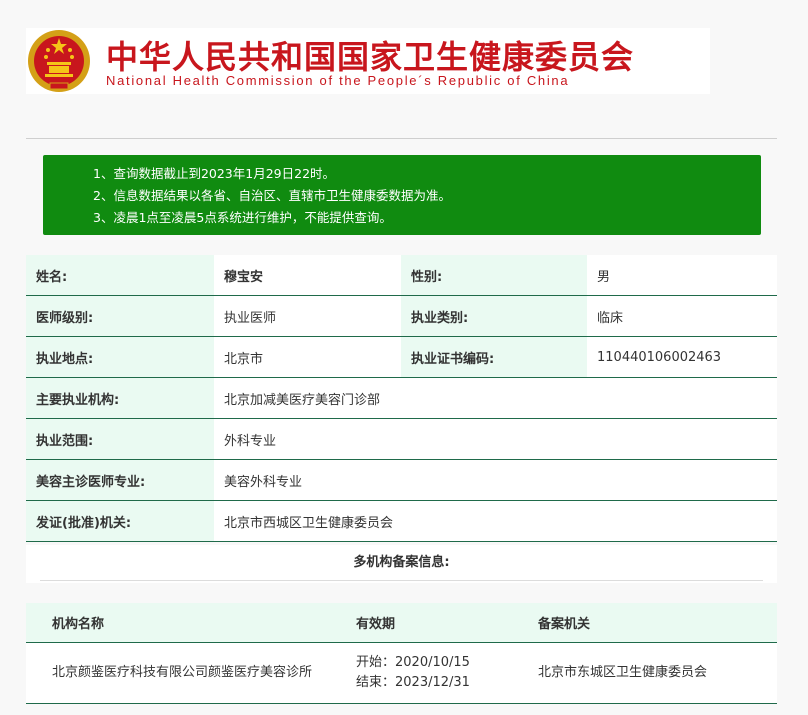  I want to click on info-row-issuer: 发证(批准)机关: 北京市西城区卫生健康委员会, so click(401, 521).